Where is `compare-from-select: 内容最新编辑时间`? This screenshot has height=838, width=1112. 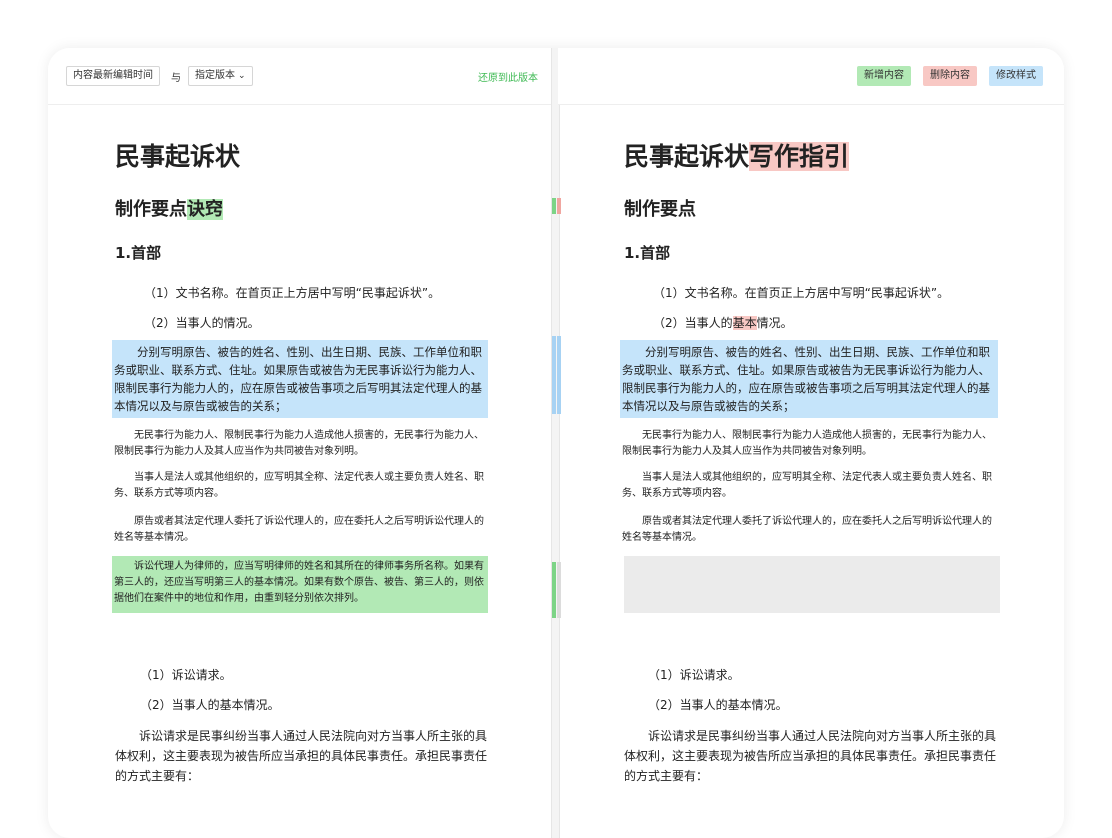
compare-from-select: 内容最新编辑时间 is located at coordinates (113, 76).